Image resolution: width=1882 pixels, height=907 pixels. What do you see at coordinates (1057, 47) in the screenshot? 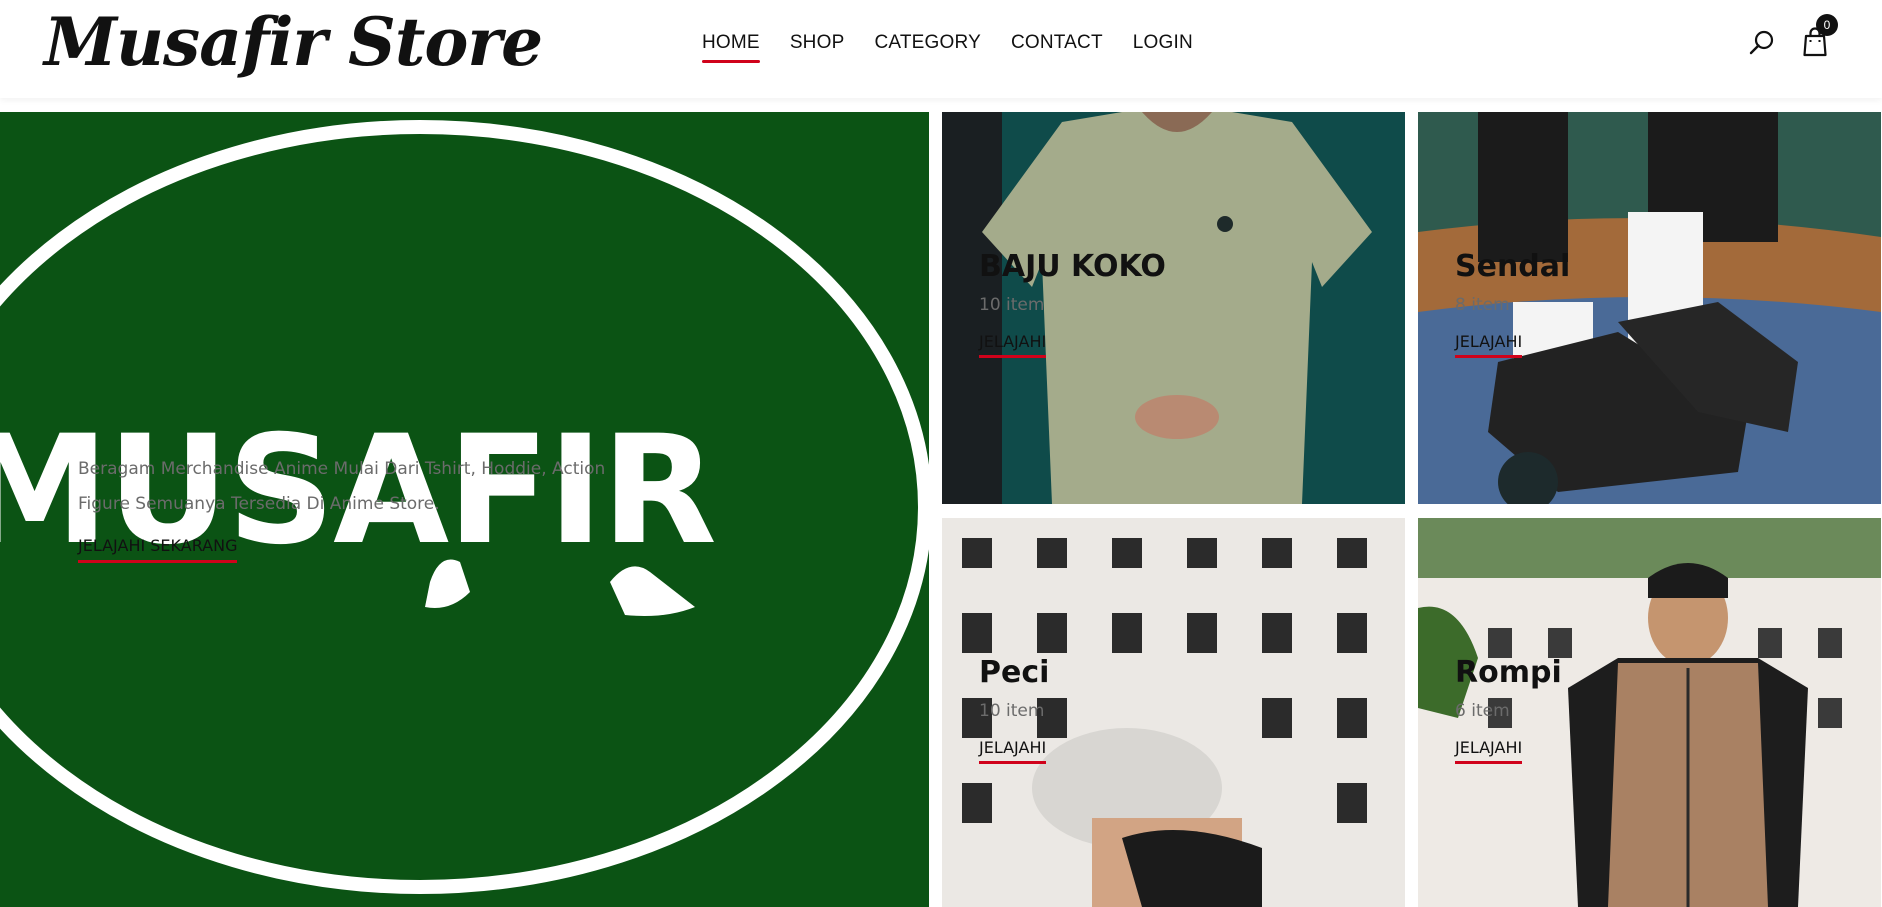
I see `nav-contact: CONTACT` at bounding box center [1057, 47].